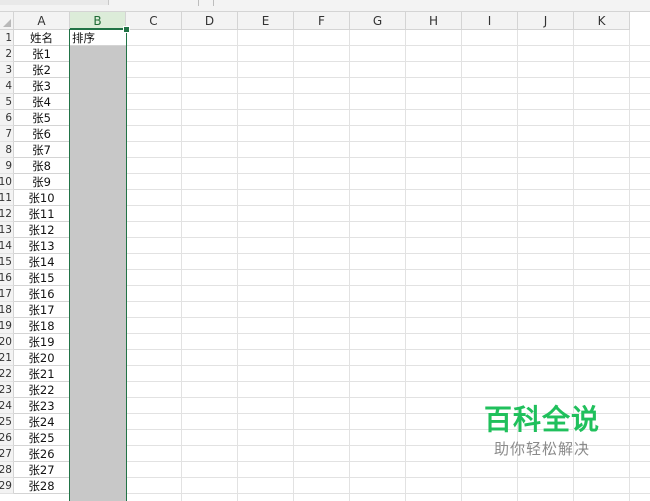  I want to click on column-header-a: A, so click(42, 21).